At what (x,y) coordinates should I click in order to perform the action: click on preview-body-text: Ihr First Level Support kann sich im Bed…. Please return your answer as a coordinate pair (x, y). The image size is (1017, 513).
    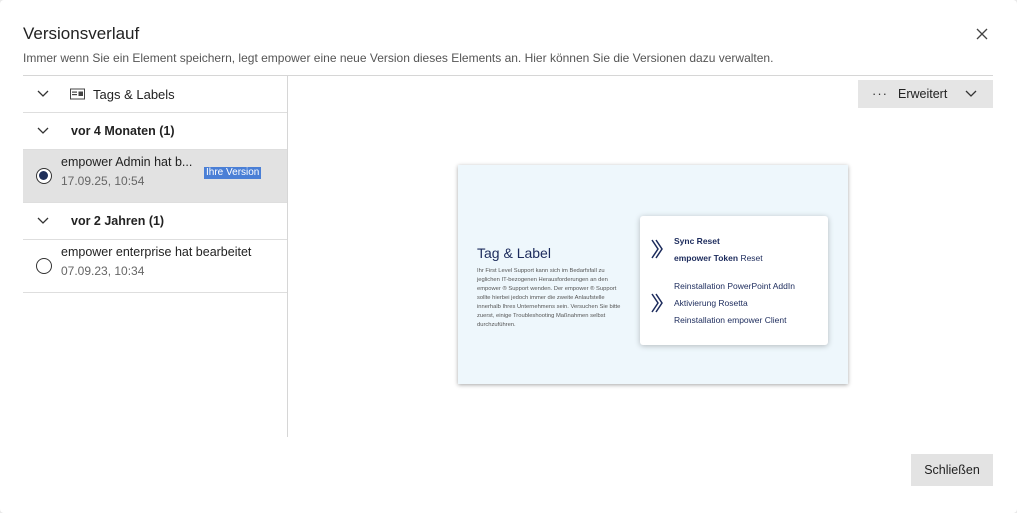
    Looking at the image, I should click on (549, 298).